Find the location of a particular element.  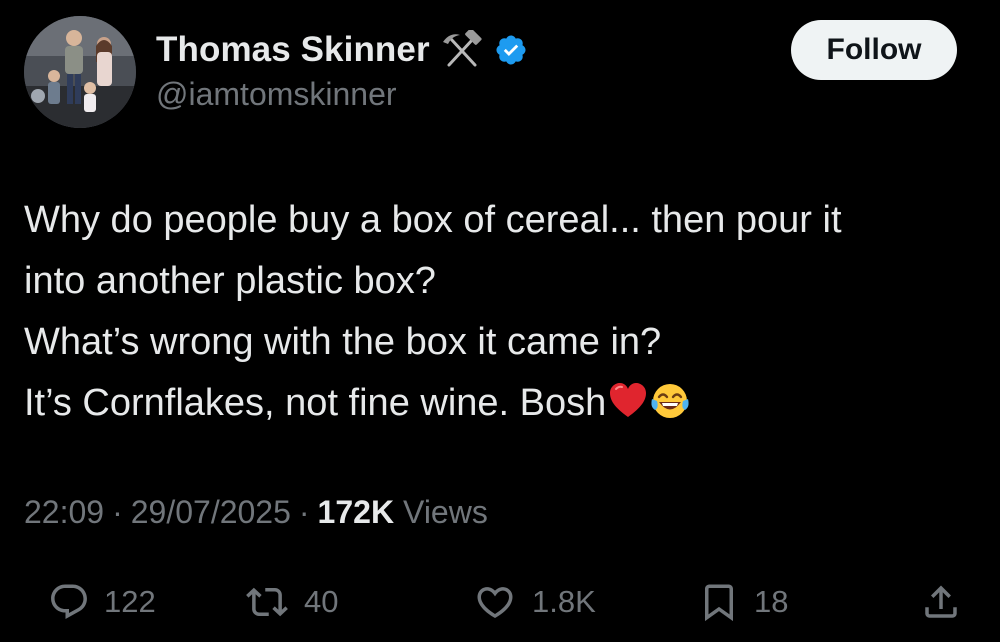

tweet-action-bar: 122 40 1.8K 18 is located at coordinates (500, 602).